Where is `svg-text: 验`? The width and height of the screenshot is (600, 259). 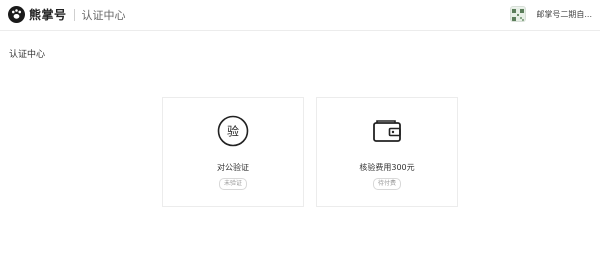
svg-text: 验 is located at coordinates (233, 131).